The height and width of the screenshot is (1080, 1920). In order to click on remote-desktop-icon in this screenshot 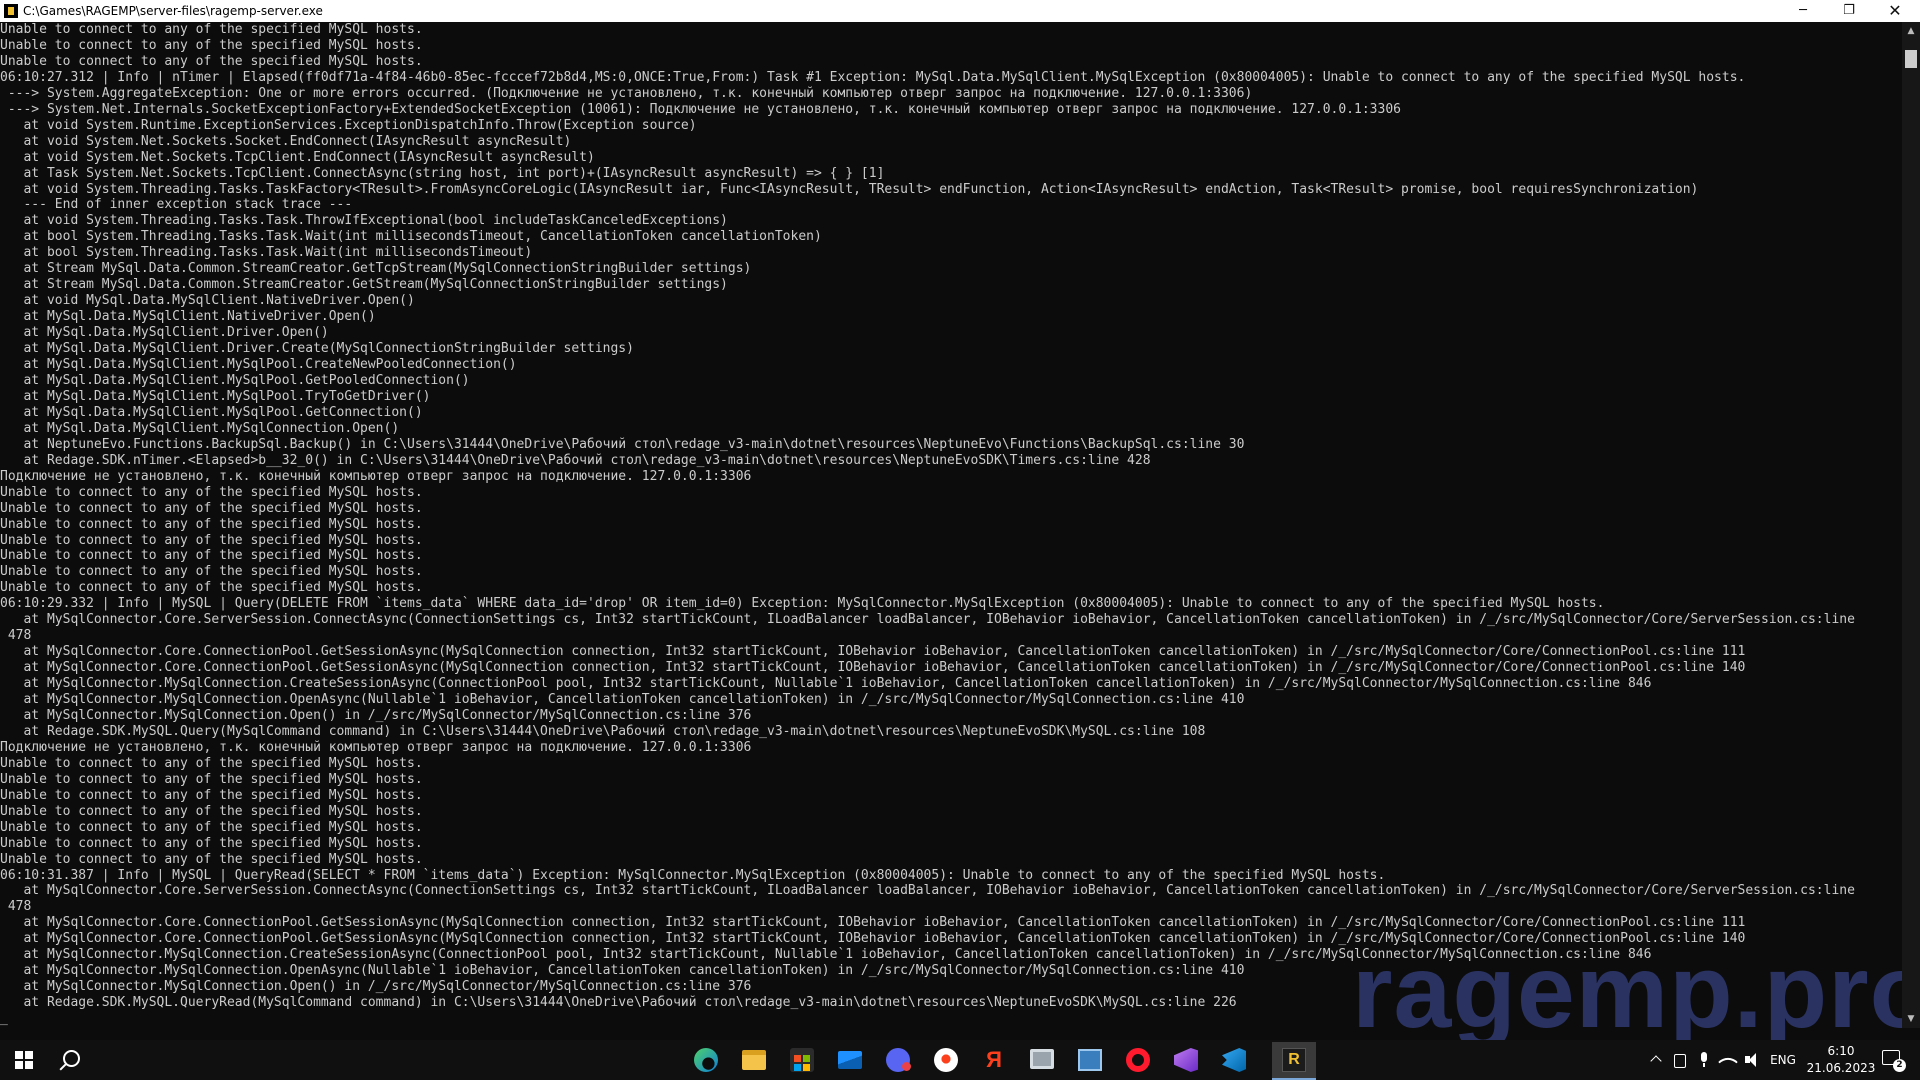, I will do `click(1042, 1059)`.